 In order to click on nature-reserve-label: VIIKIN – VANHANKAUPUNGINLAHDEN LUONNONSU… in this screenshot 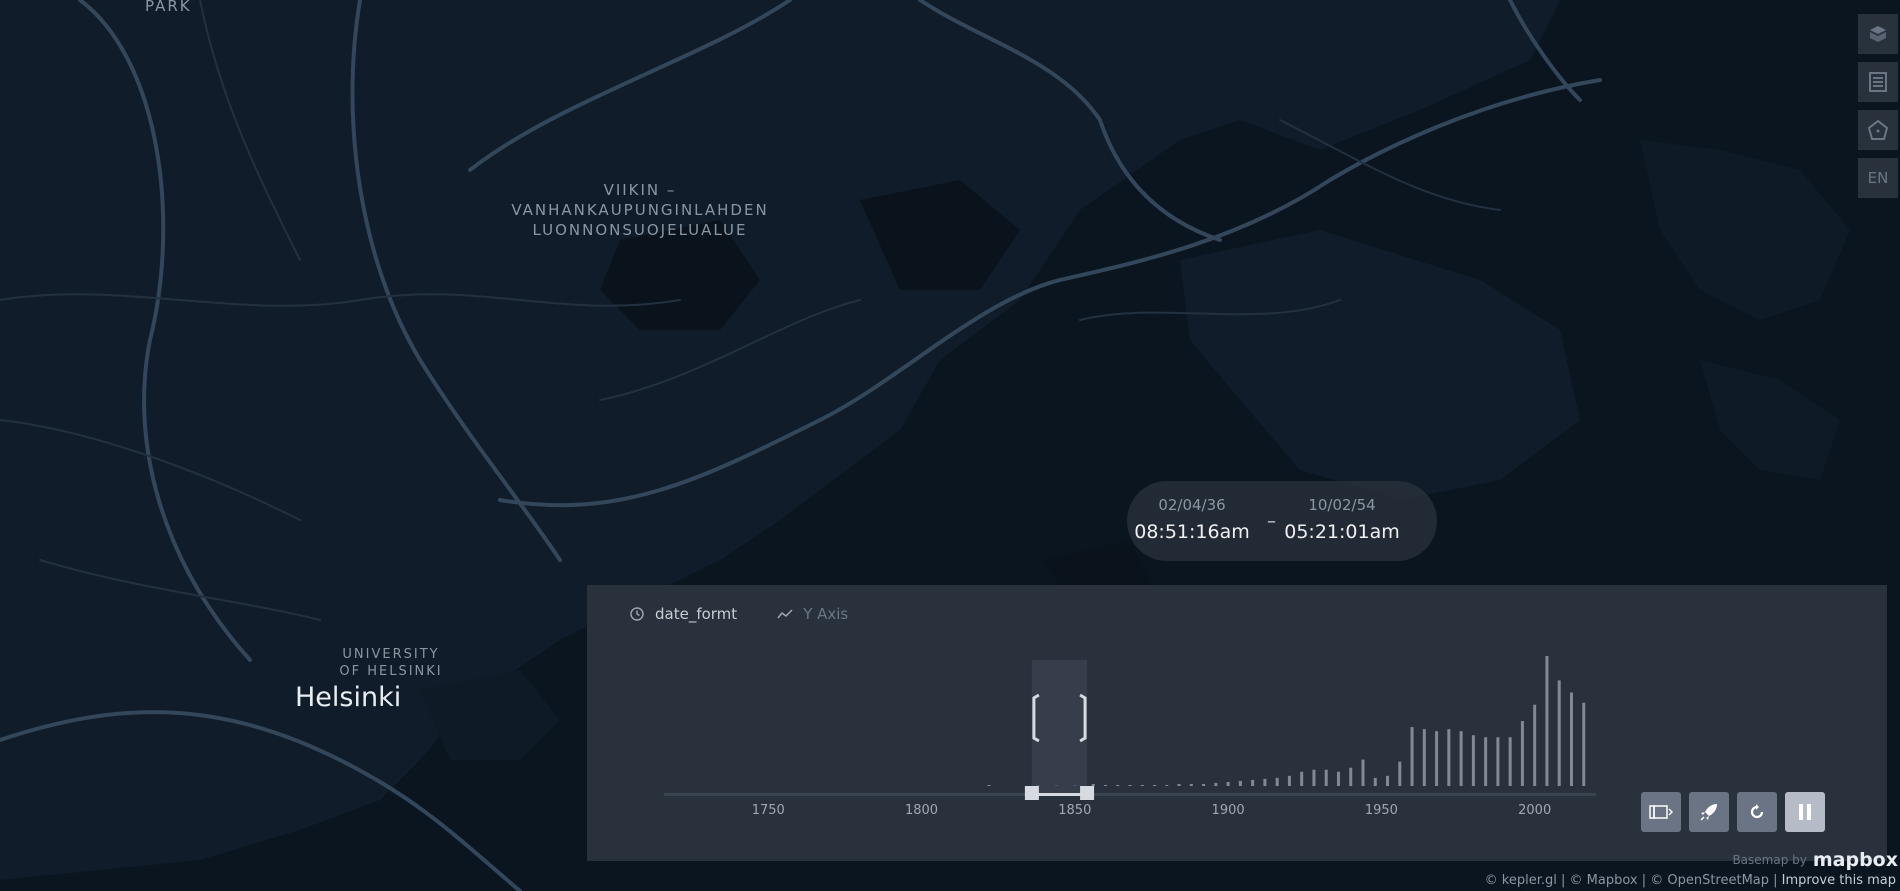, I will do `click(640, 210)`.